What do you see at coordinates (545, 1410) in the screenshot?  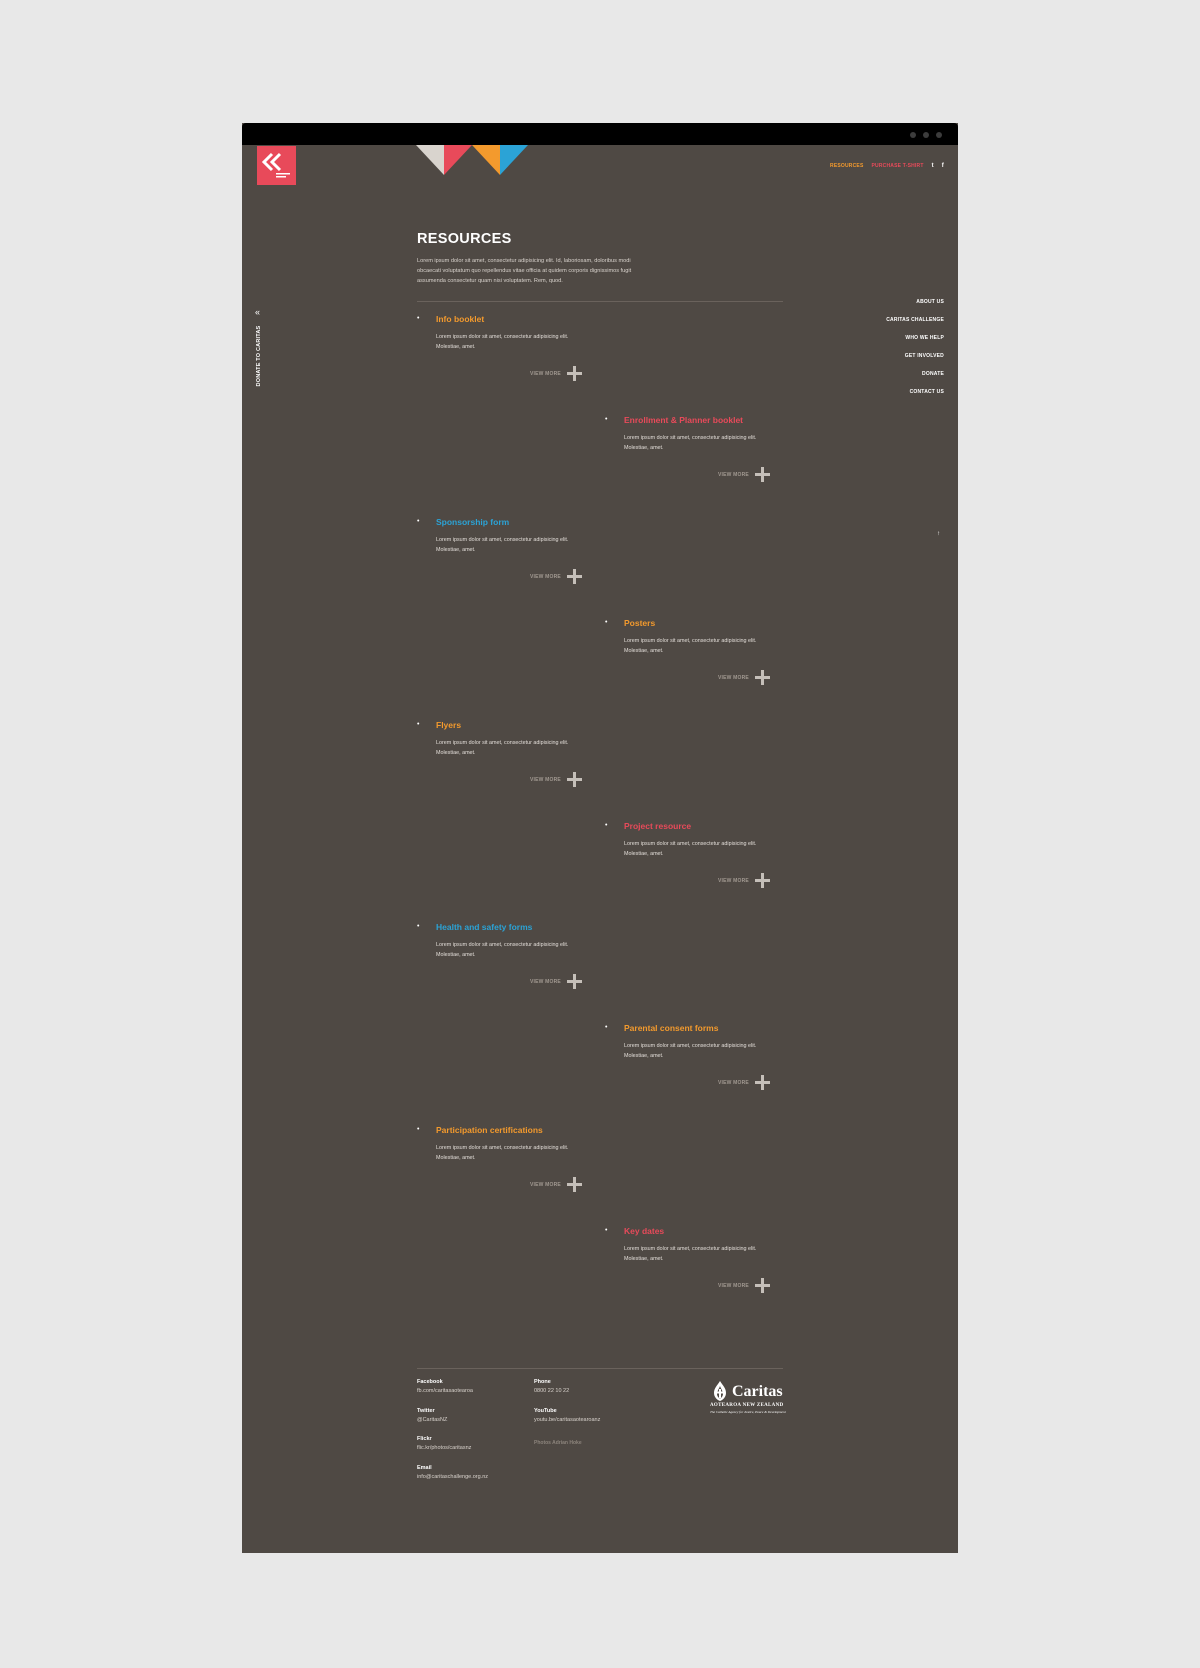 I see `footer-youtube-label: YouTube` at bounding box center [545, 1410].